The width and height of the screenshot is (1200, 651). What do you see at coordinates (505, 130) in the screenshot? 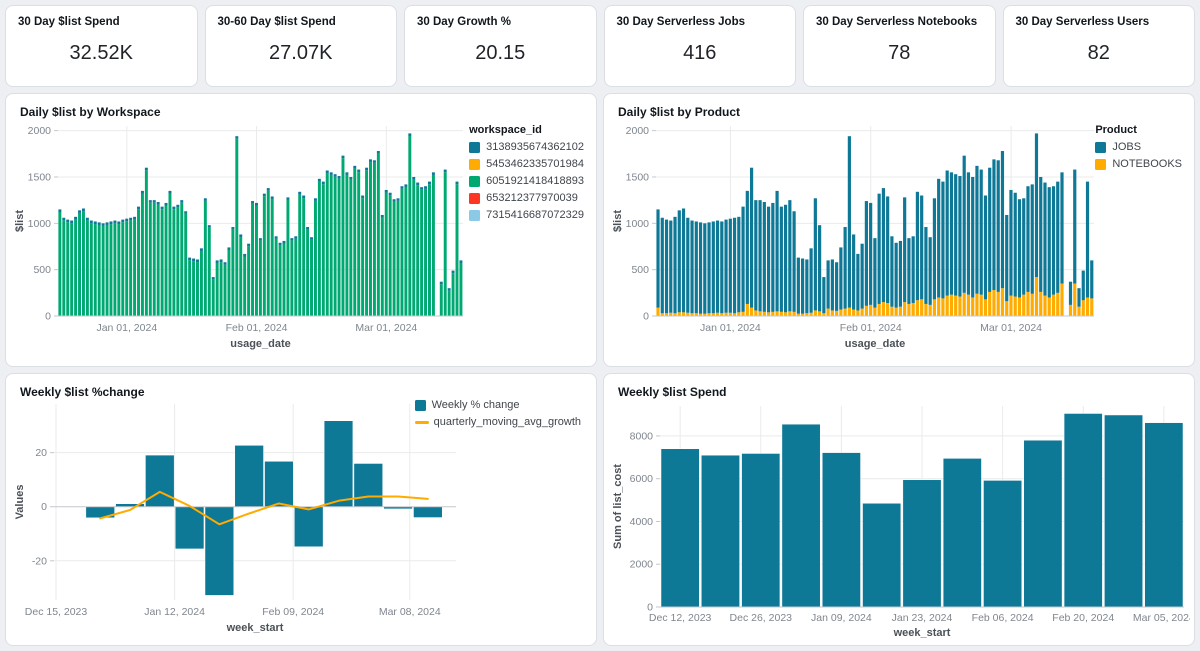
I see `legend-title: workspace_id` at bounding box center [505, 130].